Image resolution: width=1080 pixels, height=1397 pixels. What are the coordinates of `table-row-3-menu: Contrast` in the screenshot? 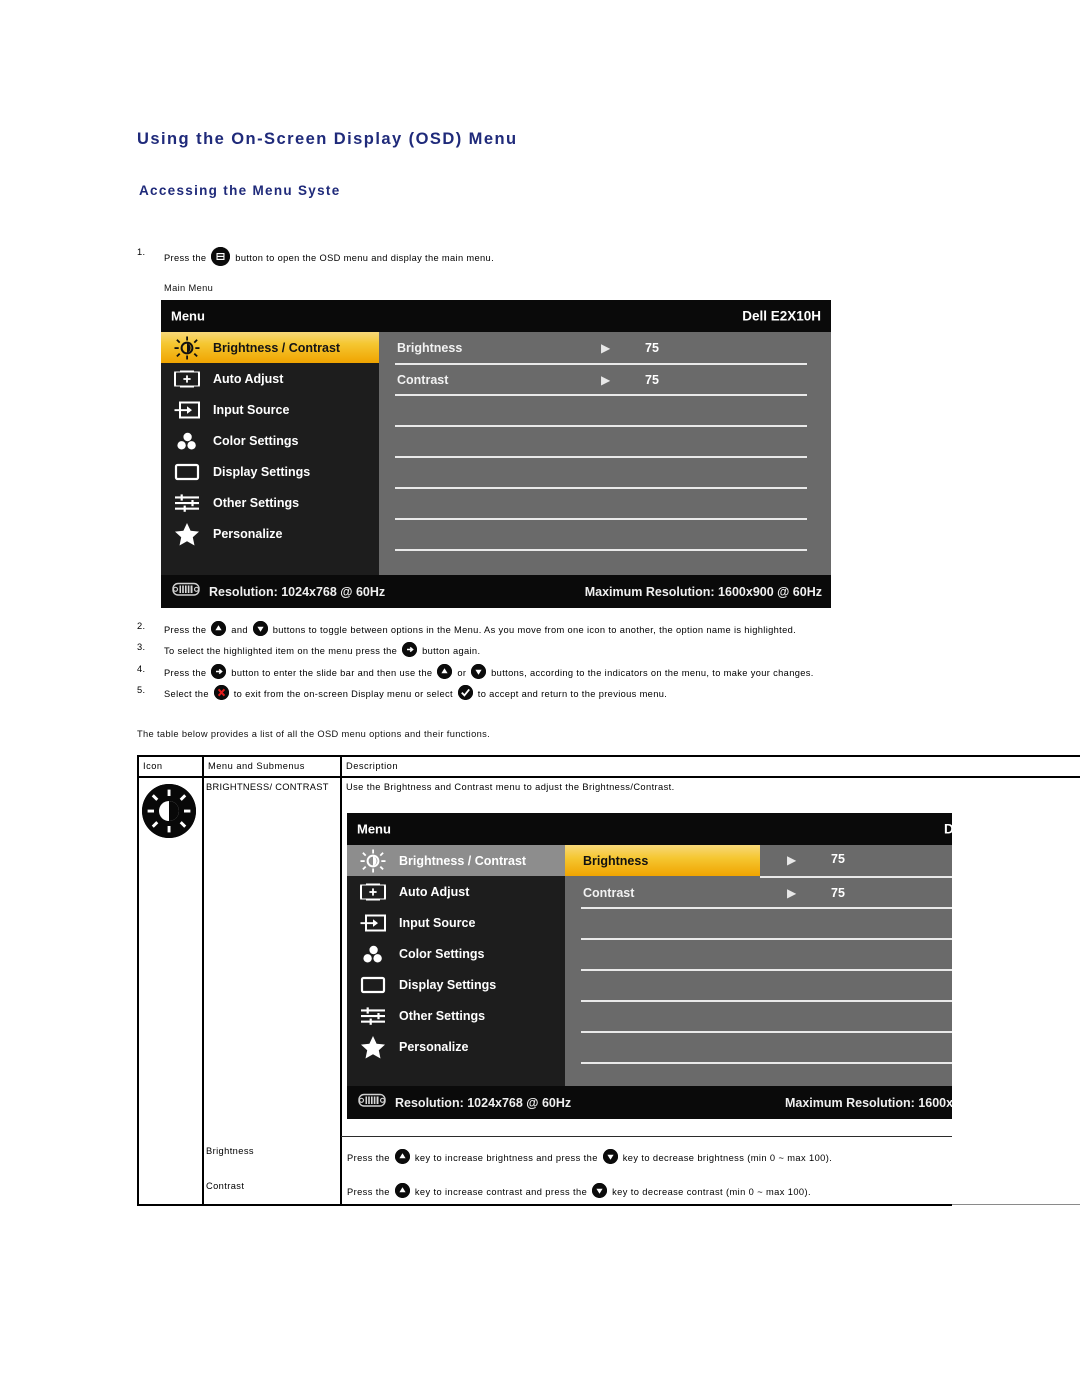 It's located at (225, 1186).